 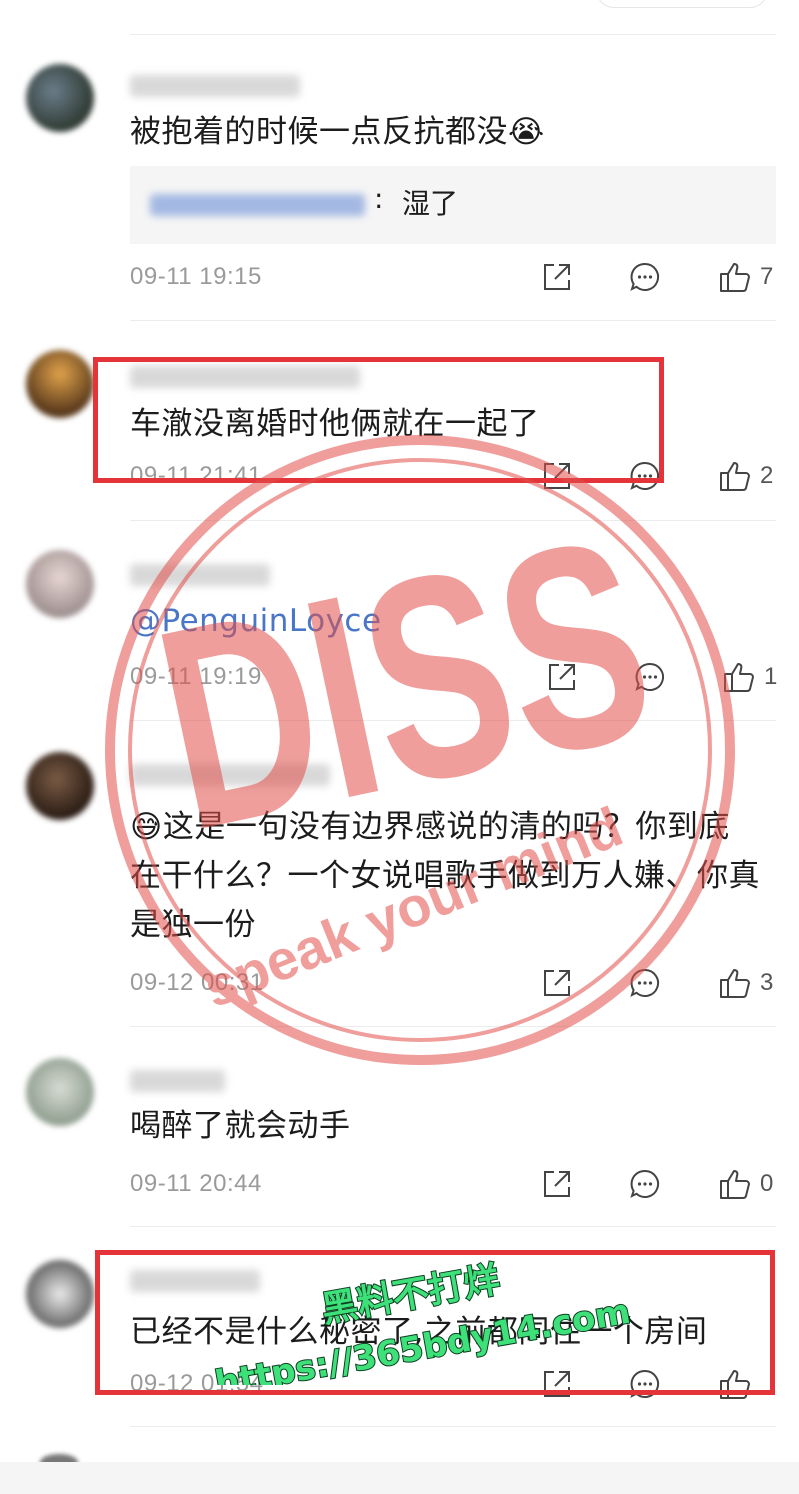 What do you see at coordinates (337, 132) in the screenshot?
I see `comment-text: 被抱着的时候一点反抗都没😭` at bounding box center [337, 132].